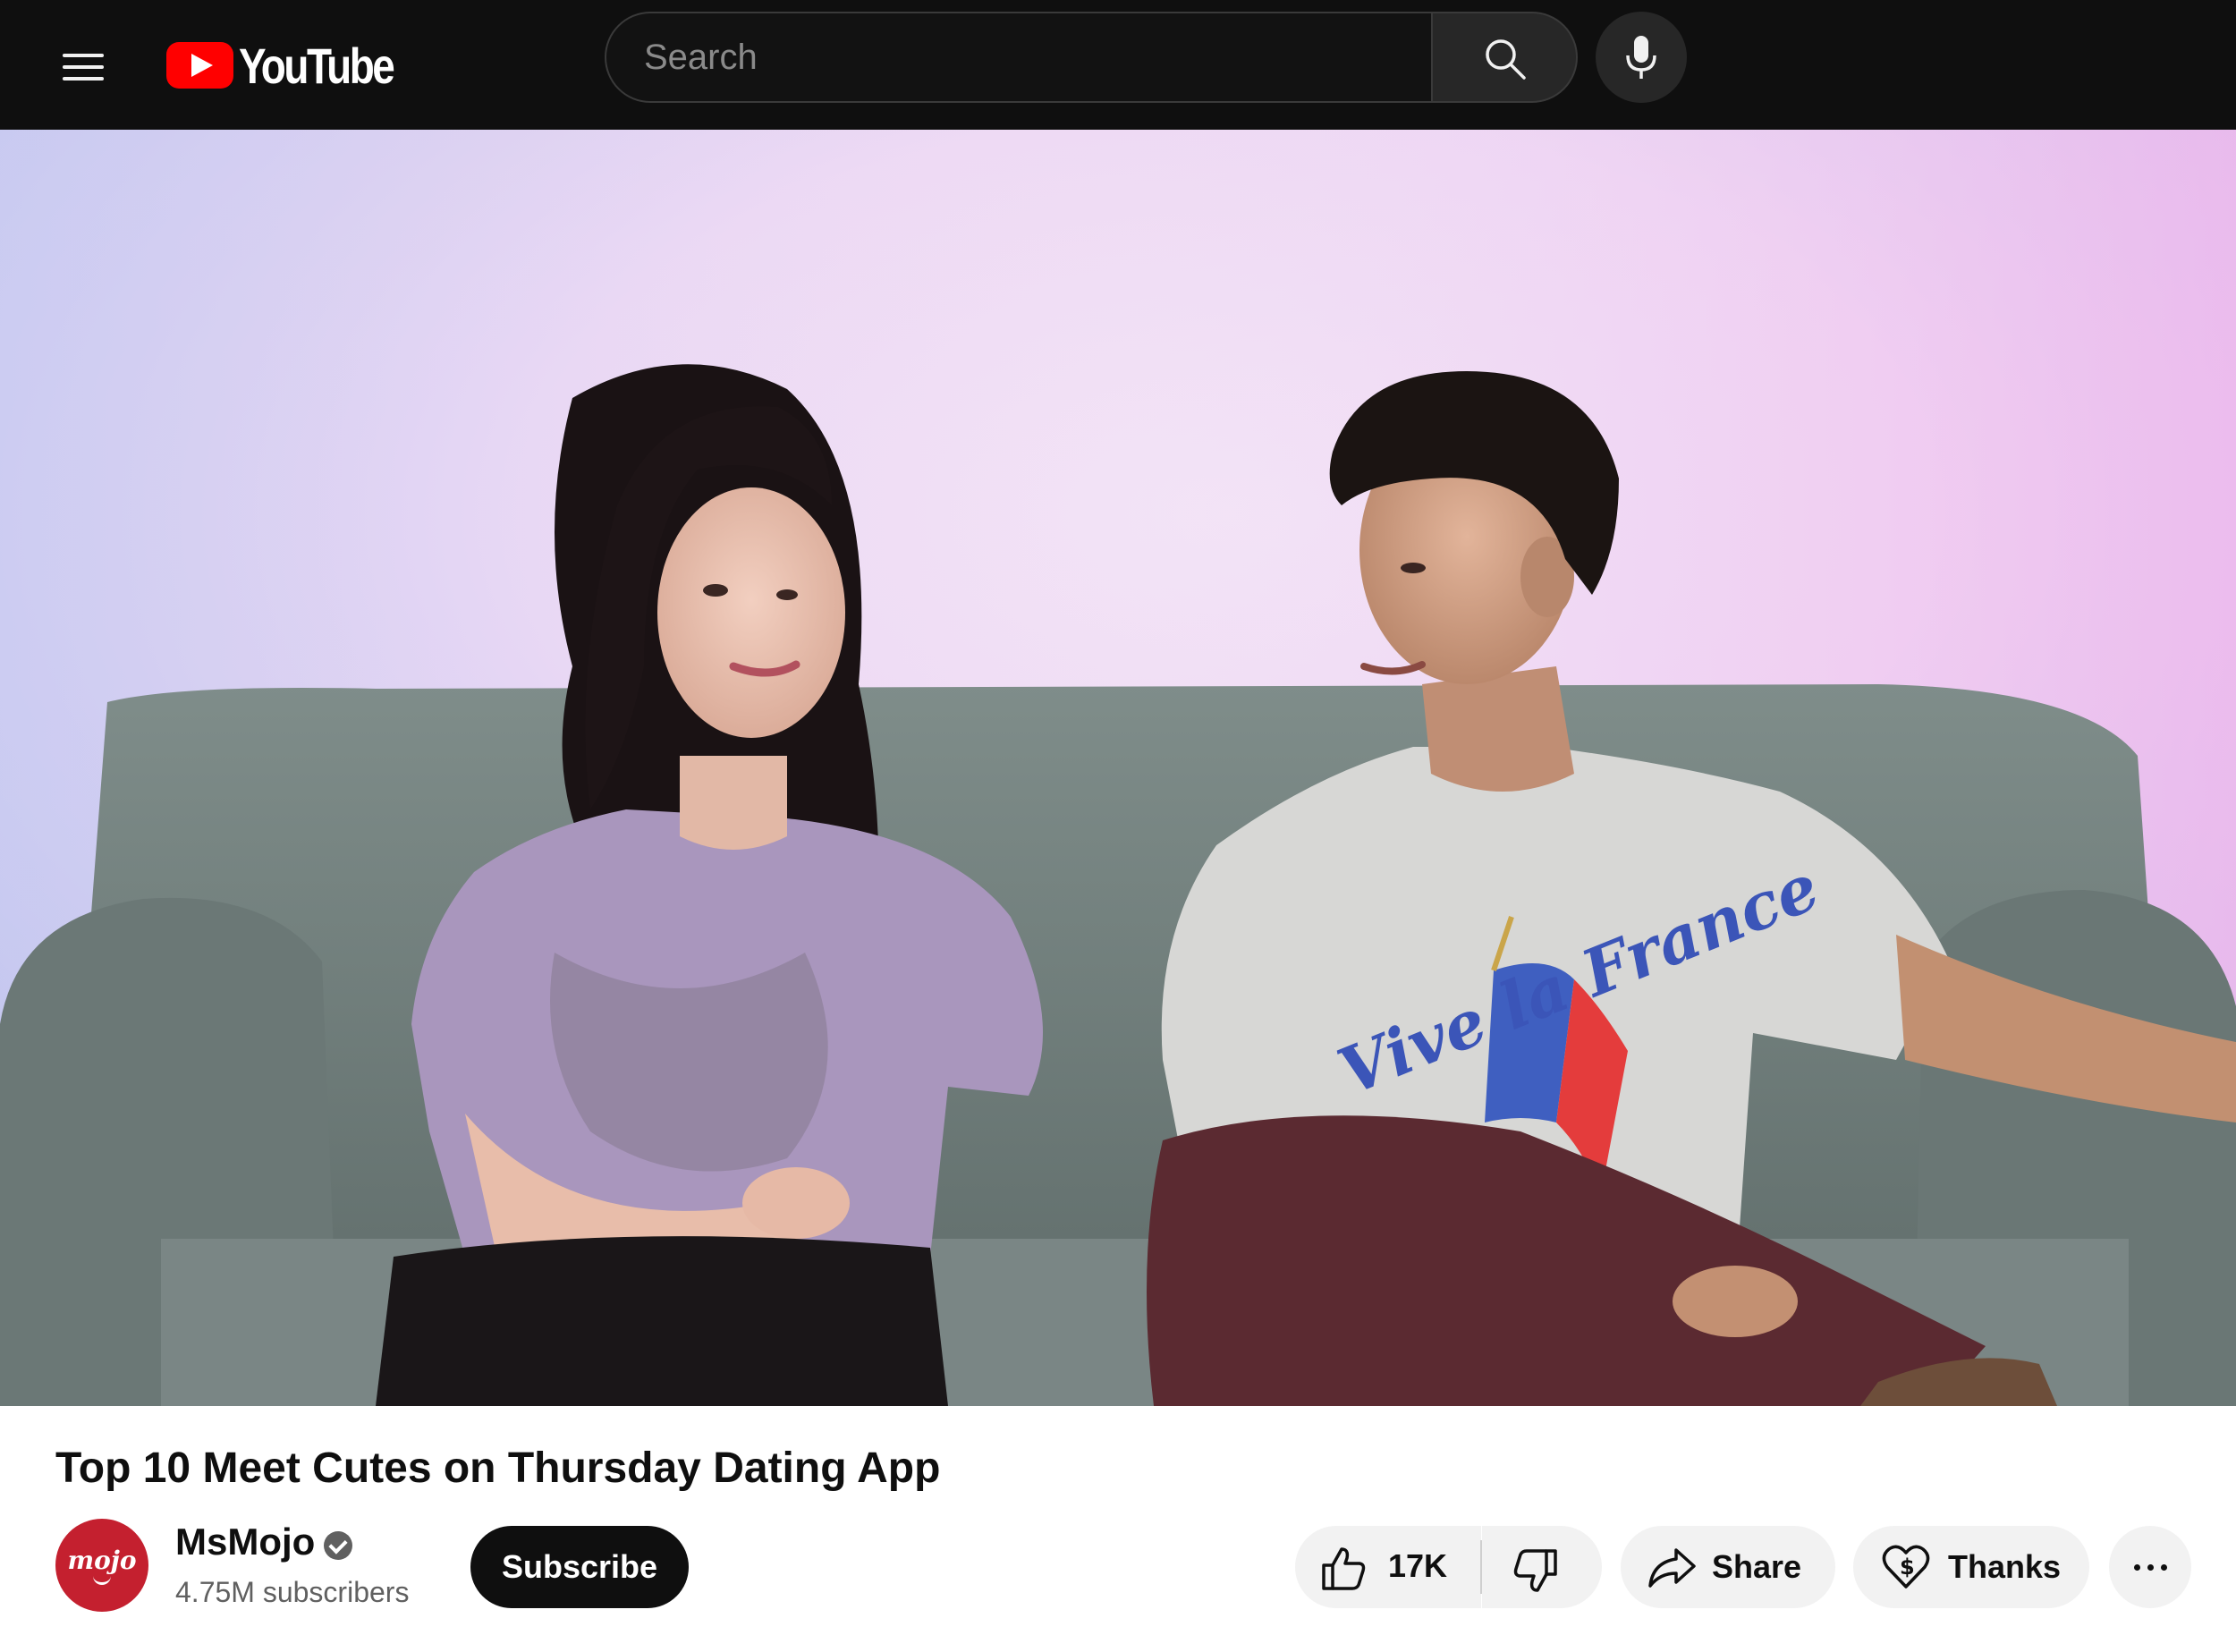 The height and width of the screenshot is (1652, 2236). I want to click on share-label: Share, so click(1757, 1566).